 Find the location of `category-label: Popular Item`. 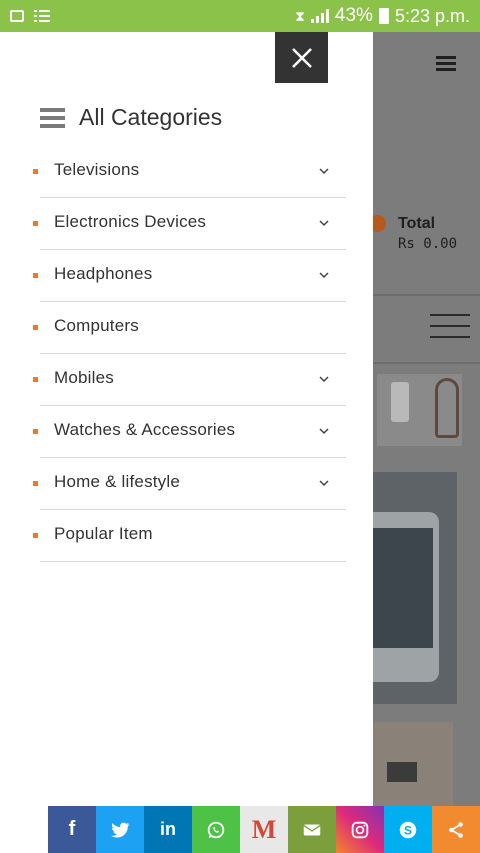

category-label: Popular Item is located at coordinates (103, 533).